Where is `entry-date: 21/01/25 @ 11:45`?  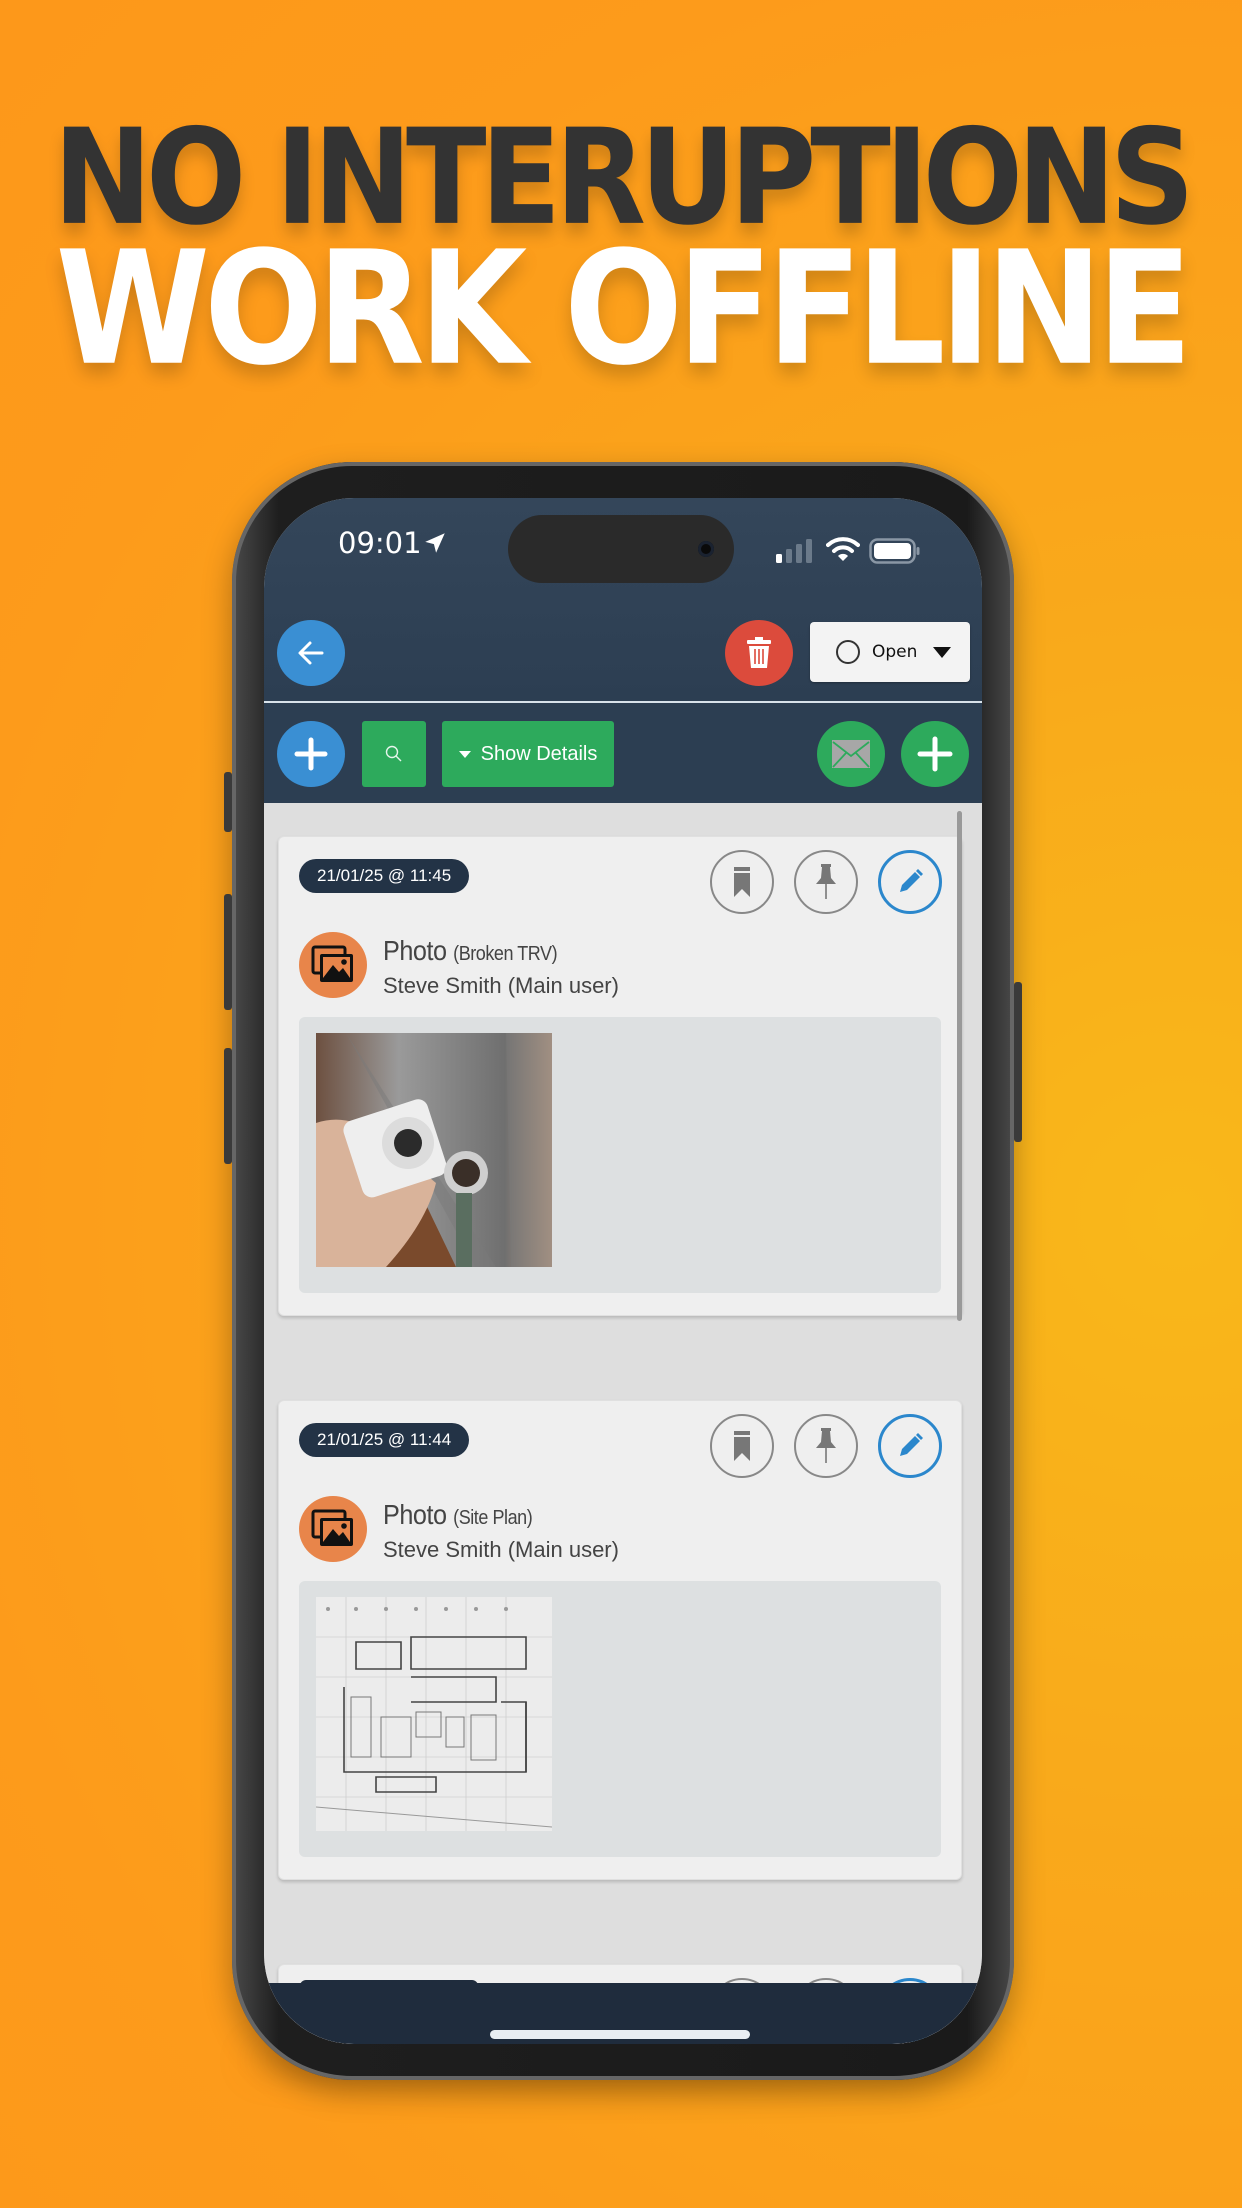
entry-date: 21/01/25 @ 11:45 is located at coordinates (384, 876).